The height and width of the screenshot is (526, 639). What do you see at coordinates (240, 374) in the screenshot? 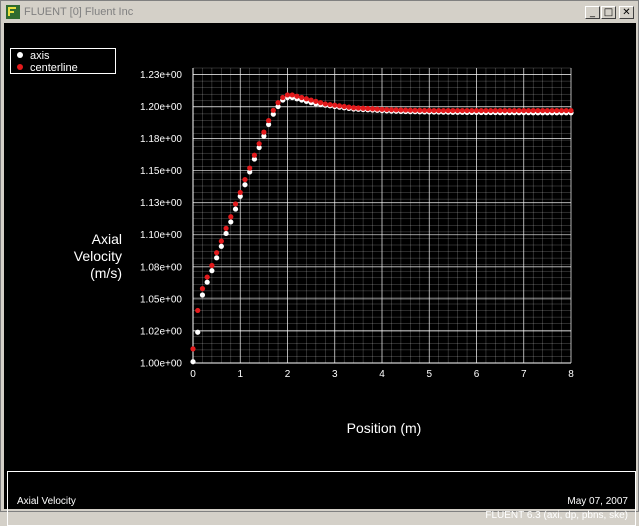
I see `x-tick-label: 1` at bounding box center [240, 374].